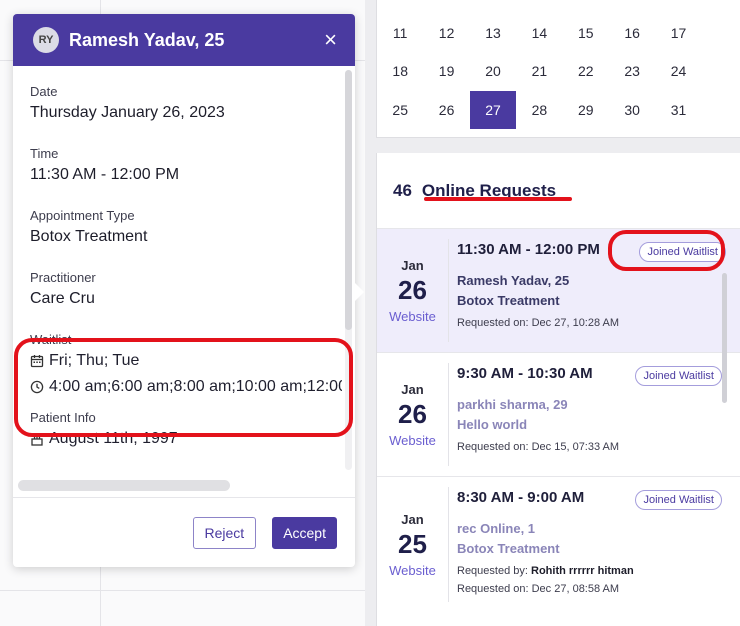 This screenshot has width=740, height=626. Describe the element at coordinates (538, 323) in the screenshot. I see `request-requested-on: Requested on: Dec 27, 10:28 AM` at that location.